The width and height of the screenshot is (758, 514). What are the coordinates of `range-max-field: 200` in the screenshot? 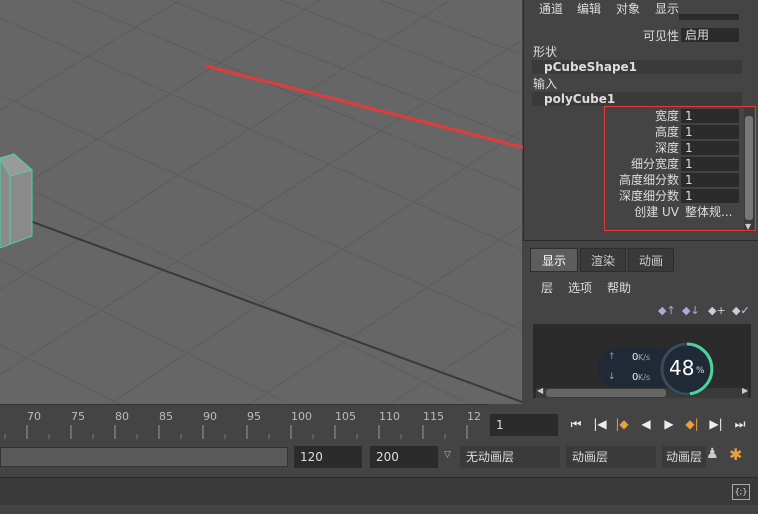 It's located at (404, 457).